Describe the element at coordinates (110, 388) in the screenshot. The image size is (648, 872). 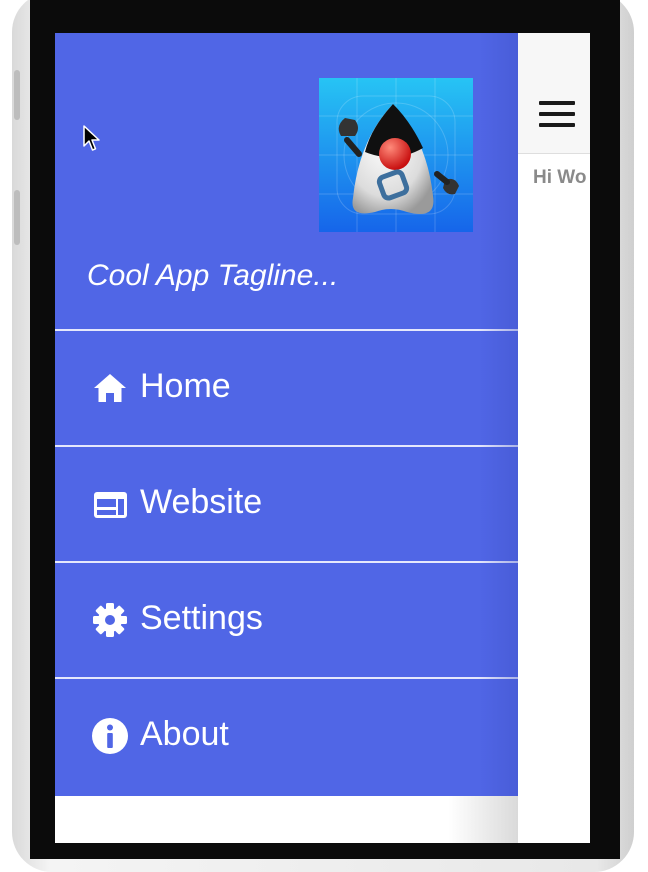
I see `home-icon` at that location.